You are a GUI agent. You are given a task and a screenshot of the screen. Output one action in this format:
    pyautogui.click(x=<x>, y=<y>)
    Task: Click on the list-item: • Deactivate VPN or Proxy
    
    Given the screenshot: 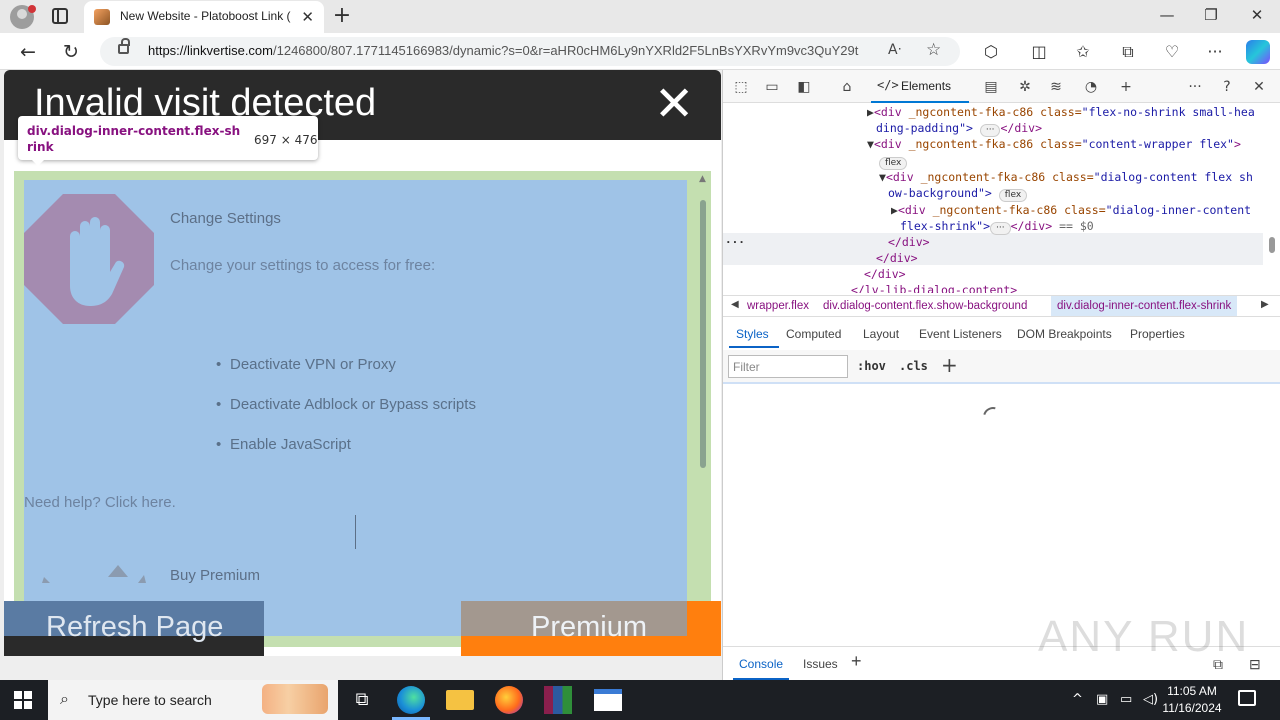 What is the action you would take?
    pyautogui.click(x=306, y=364)
    